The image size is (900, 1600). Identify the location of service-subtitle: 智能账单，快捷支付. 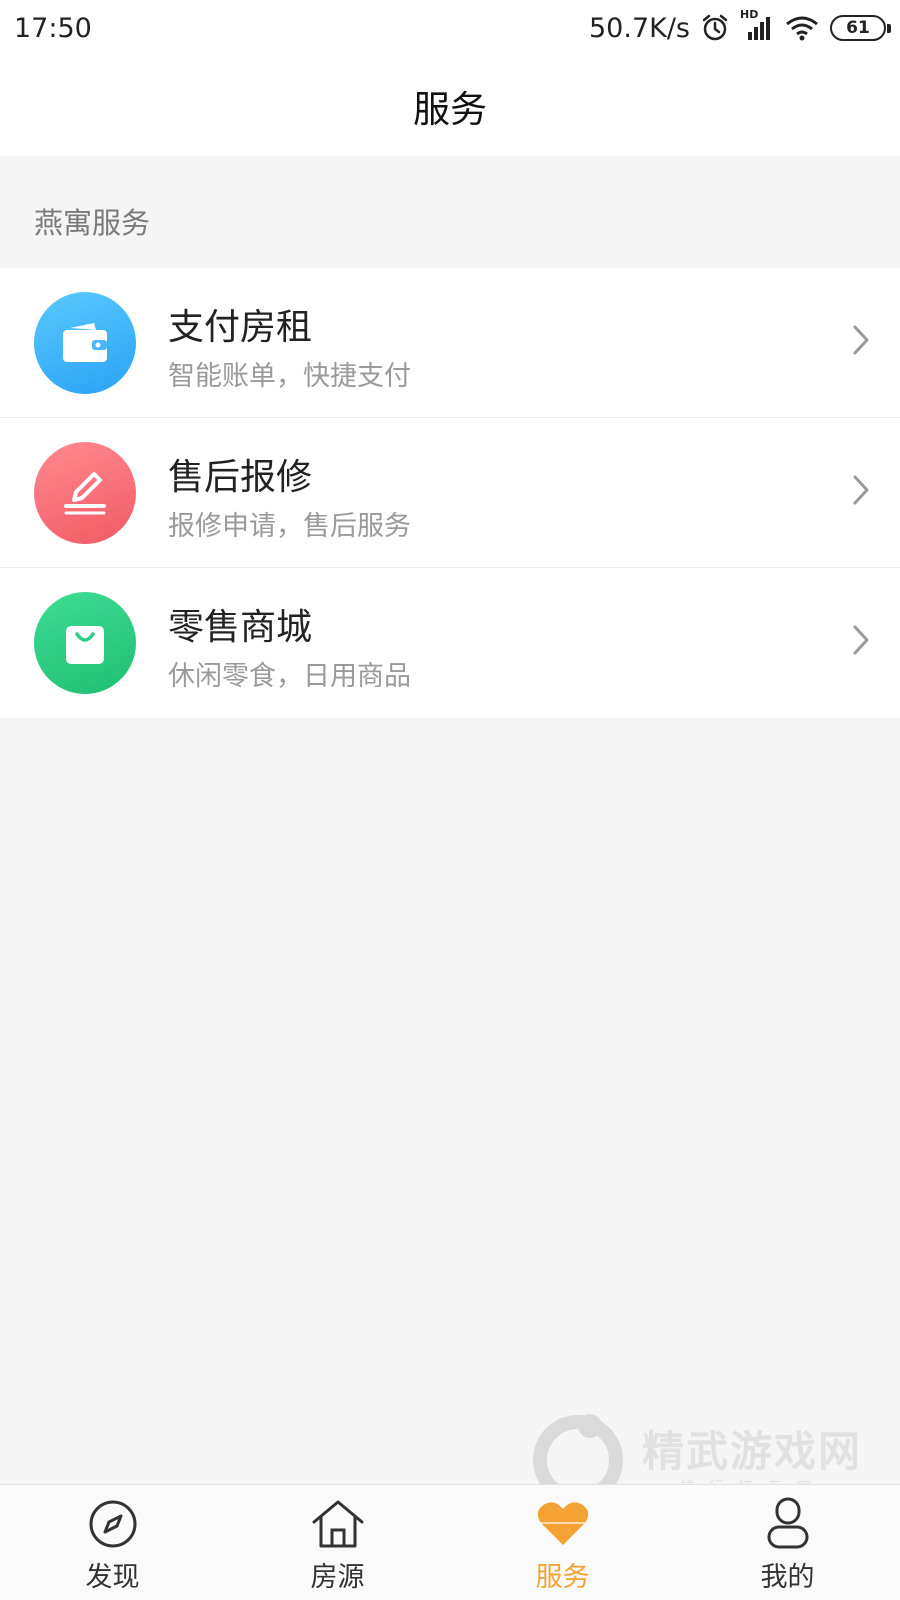
(289, 376).